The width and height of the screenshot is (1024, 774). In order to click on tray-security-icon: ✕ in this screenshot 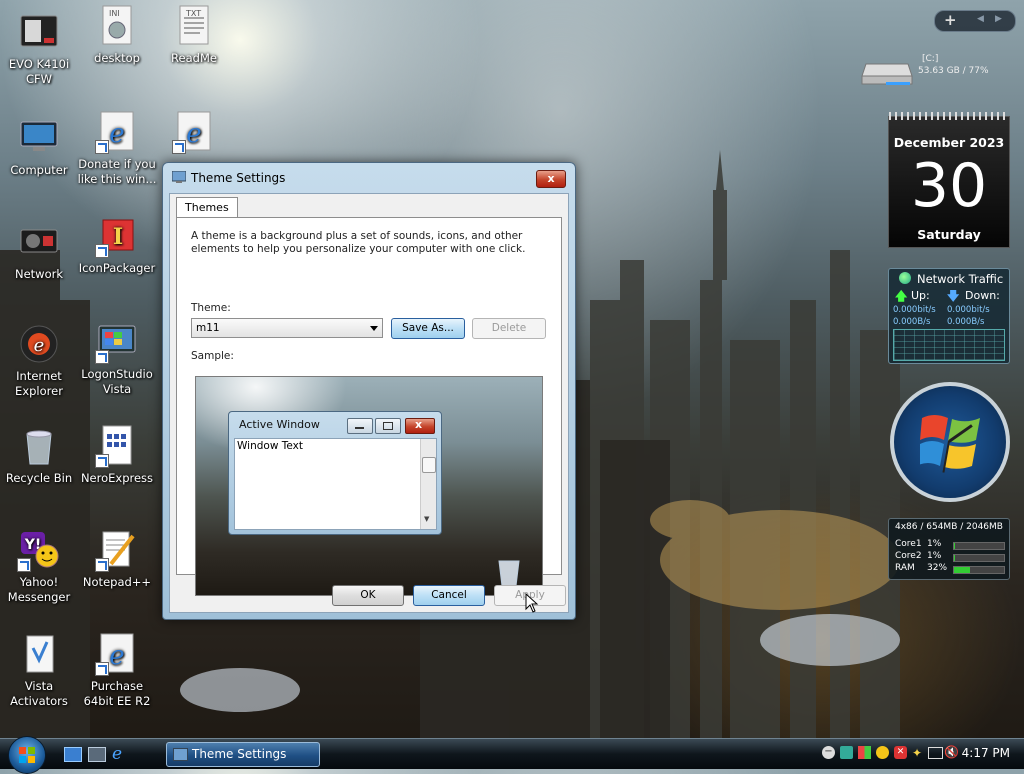, I will do `click(900, 752)`.